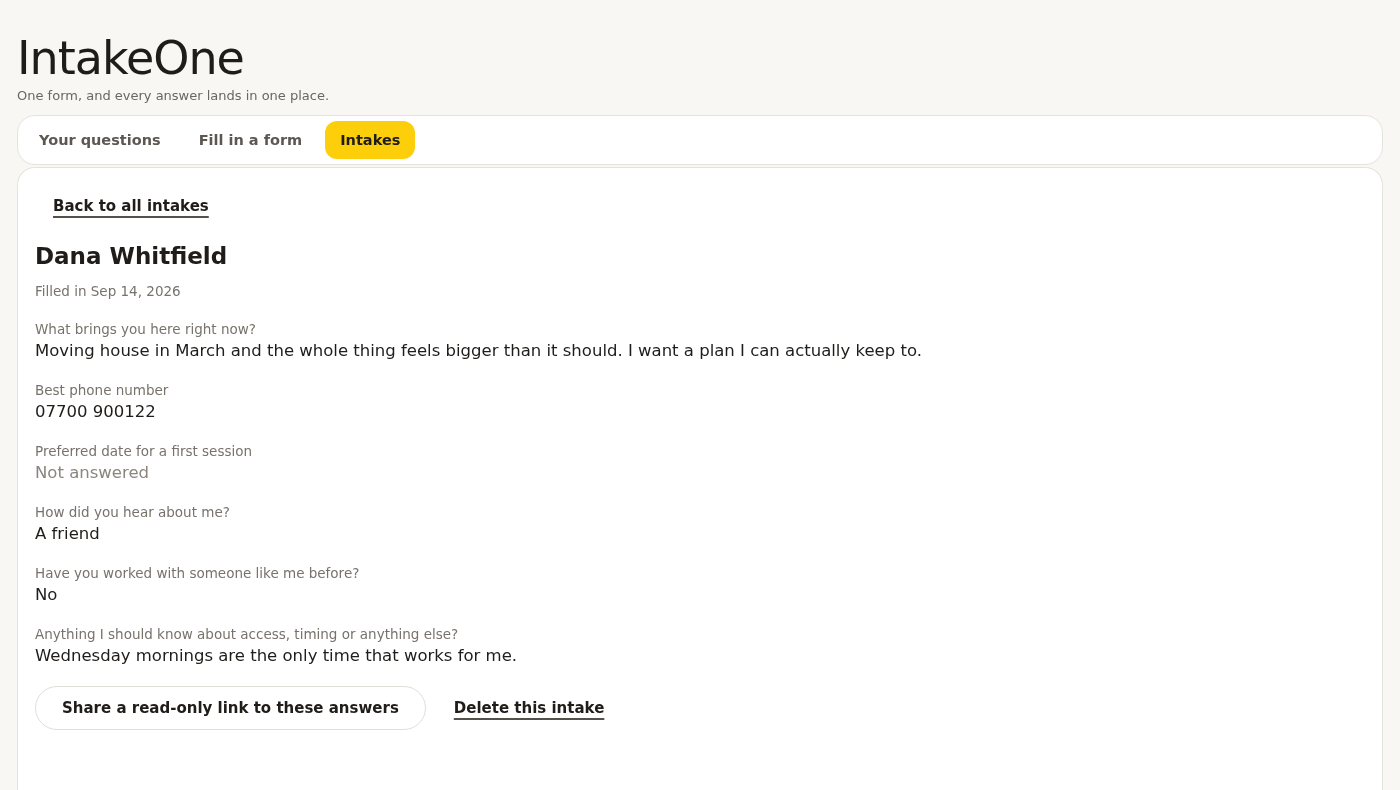 This screenshot has height=790, width=1400. I want to click on tab: Intakes, so click(370, 140).